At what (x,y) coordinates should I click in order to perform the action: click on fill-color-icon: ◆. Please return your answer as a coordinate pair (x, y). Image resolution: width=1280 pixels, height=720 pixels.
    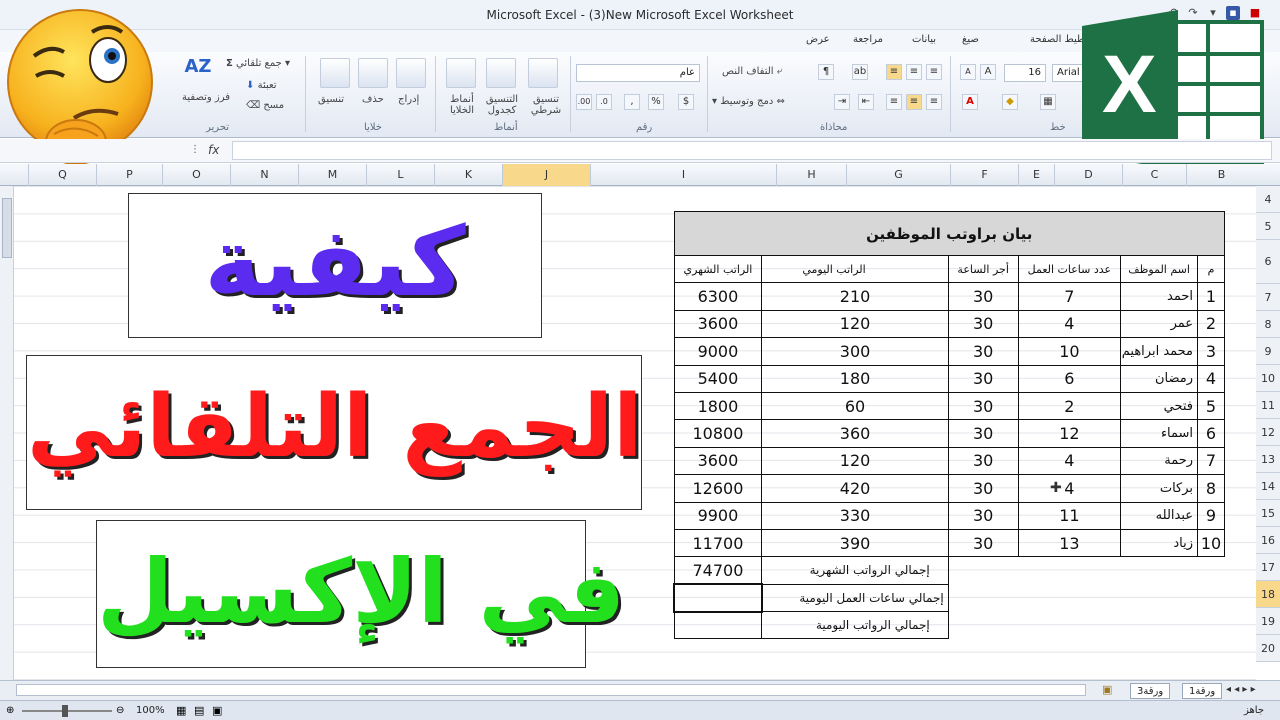
    Looking at the image, I should click on (1010, 102).